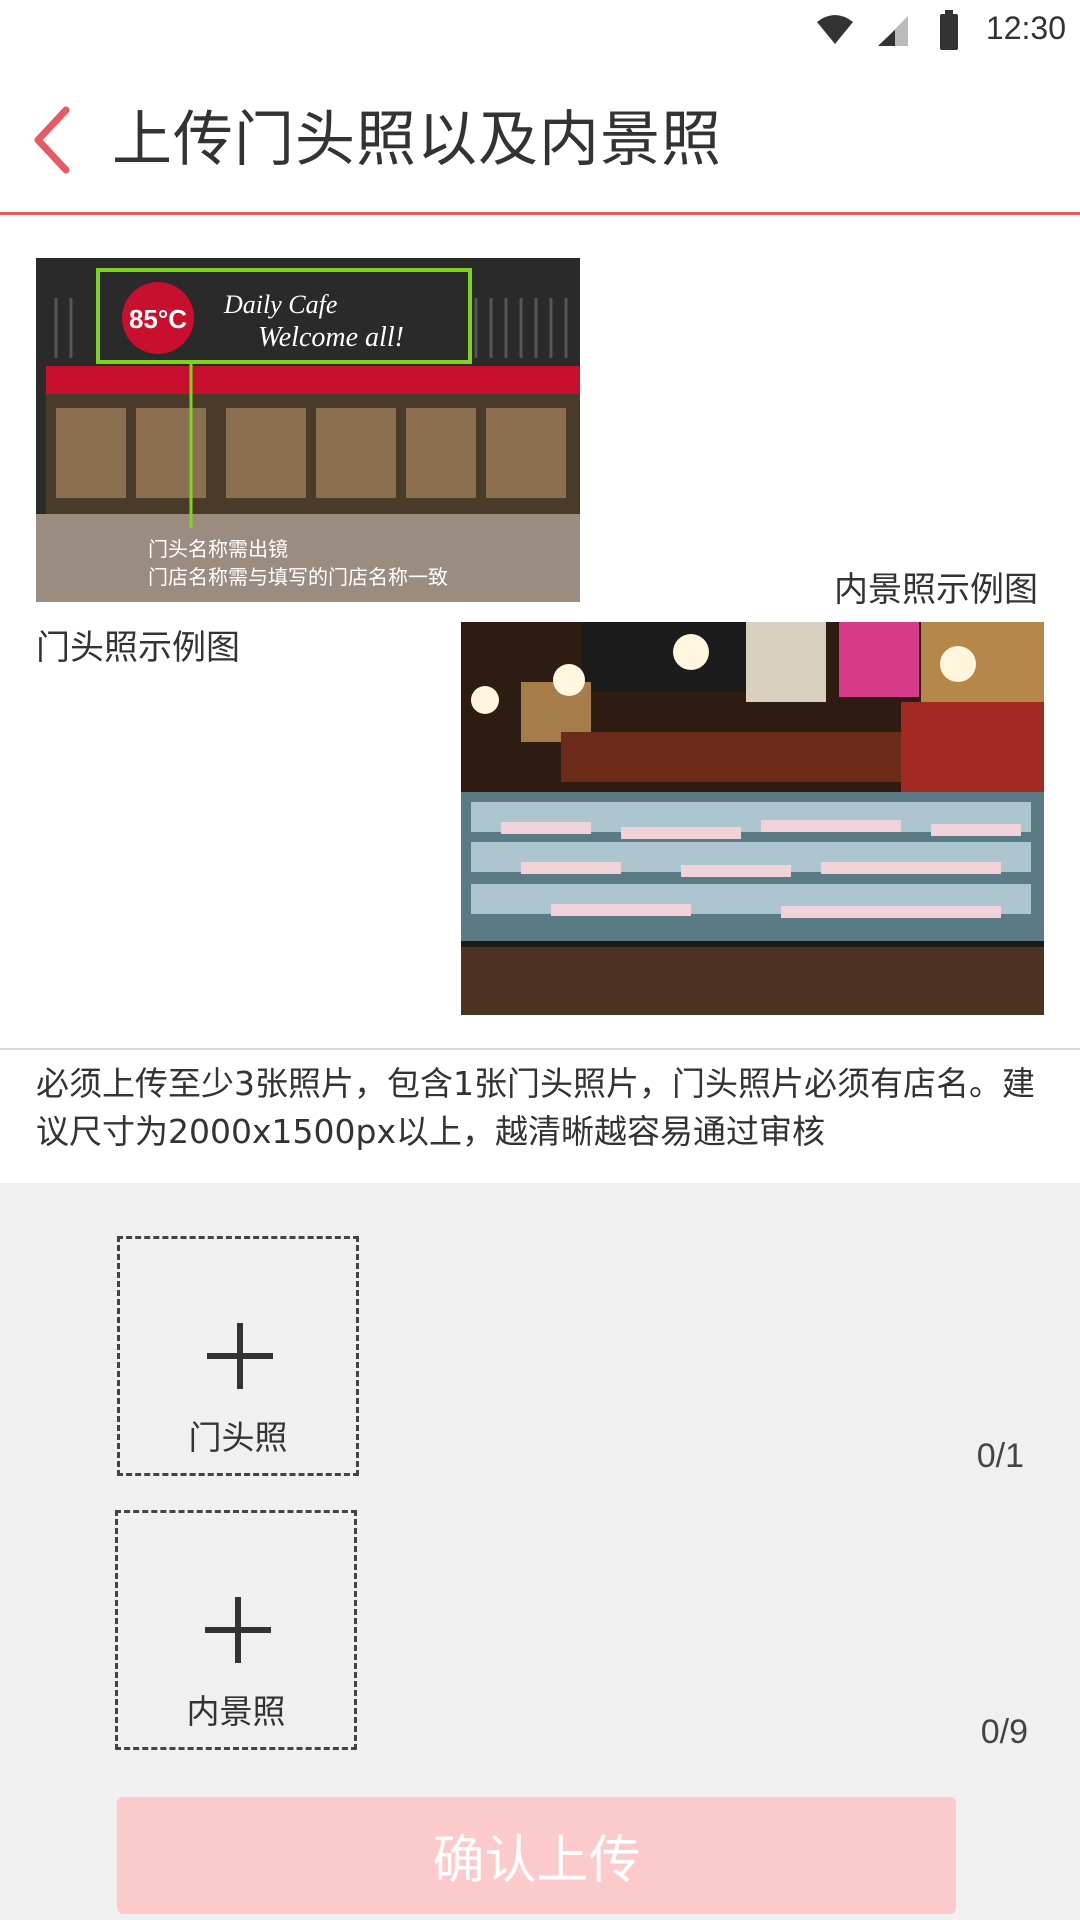 The image size is (1080, 1920). Describe the element at coordinates (331, 337) in the screenshot. I see `sign-welcome-text: Welcome all!` at that location.